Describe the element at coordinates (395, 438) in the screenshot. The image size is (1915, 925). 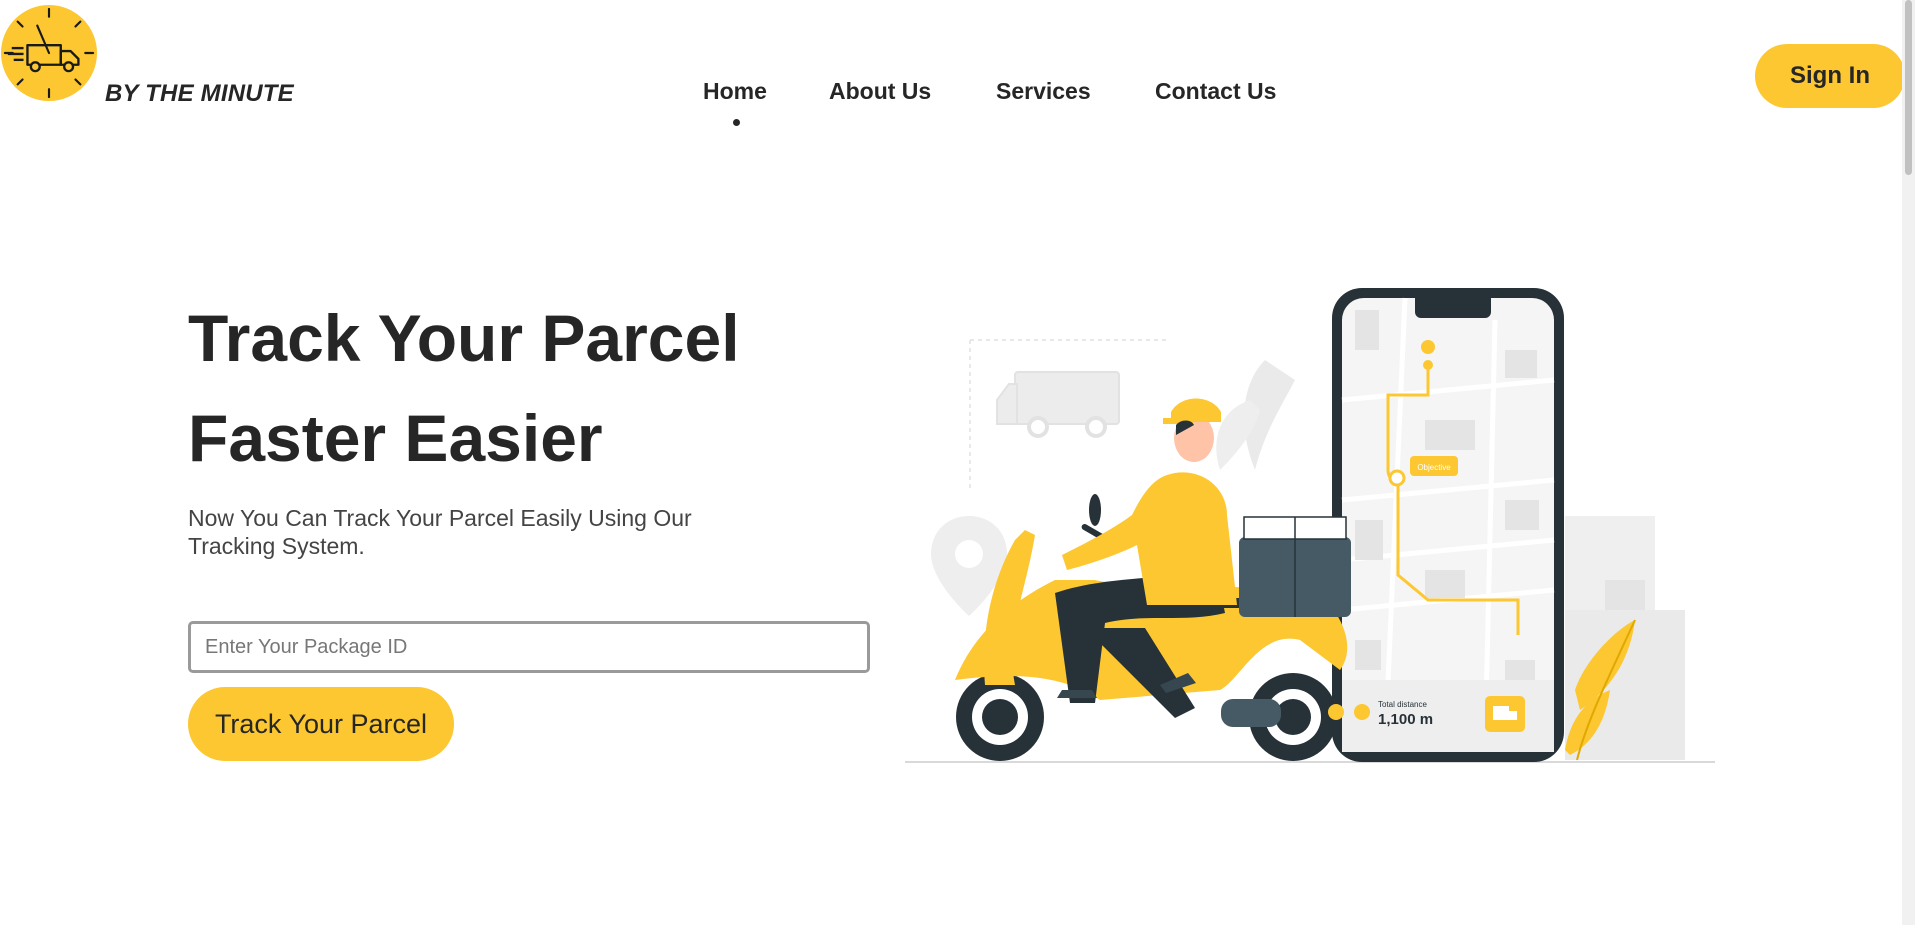
I see `hero-title-line2: Faster Easier` at that location.